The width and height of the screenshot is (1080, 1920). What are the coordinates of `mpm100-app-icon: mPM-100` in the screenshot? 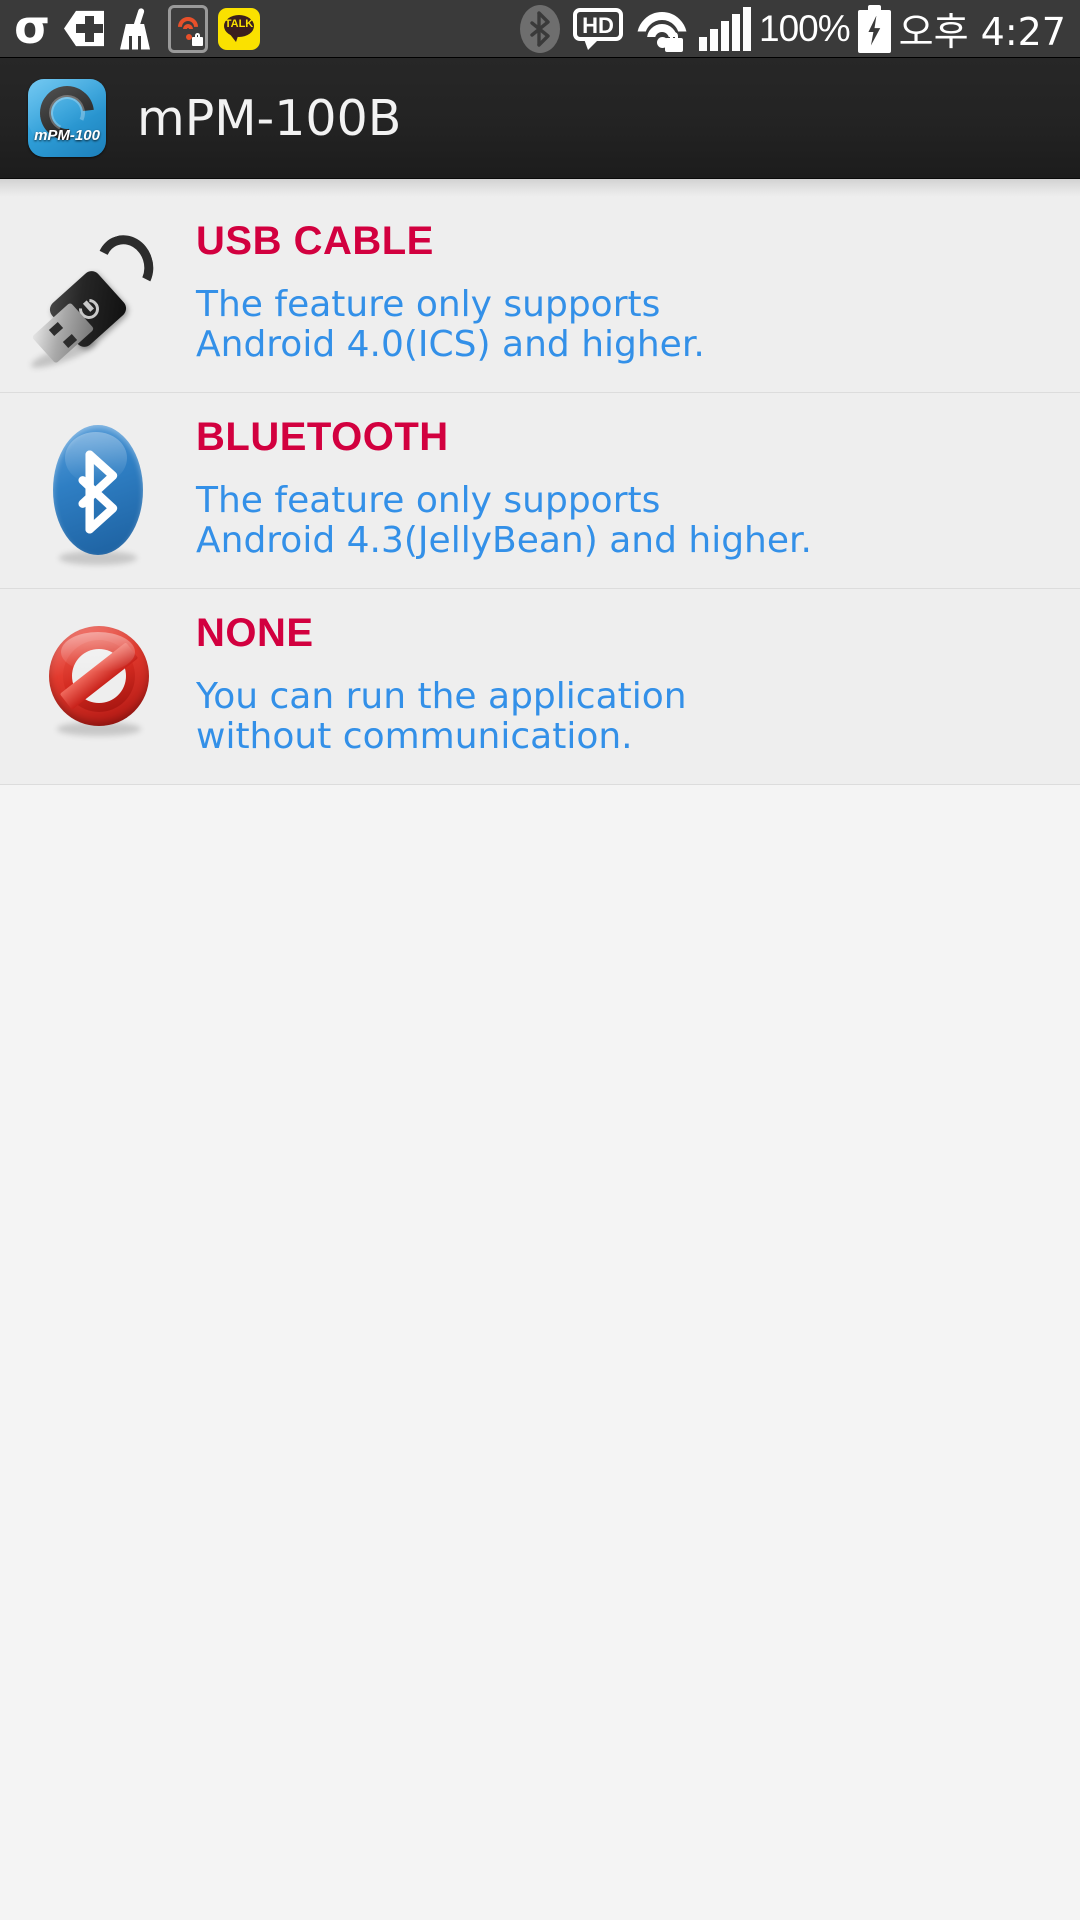 It's located at (67, 118).